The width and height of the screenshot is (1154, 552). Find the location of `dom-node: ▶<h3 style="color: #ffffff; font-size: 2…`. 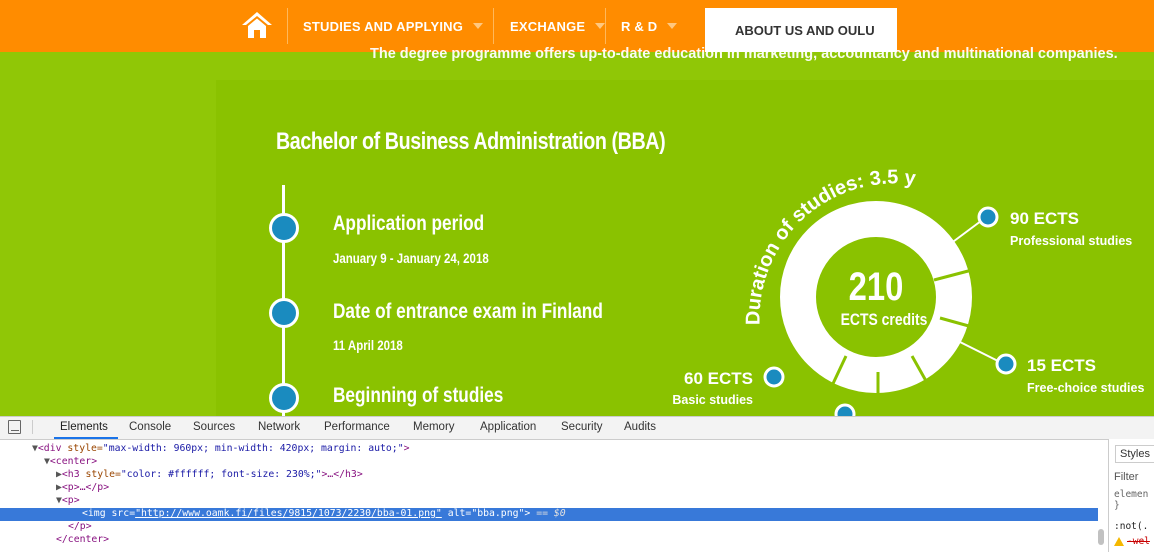

dom-node: ▶<h3 style="color: #ffffff; font-size: 2… is located at coordinates (209, 475).